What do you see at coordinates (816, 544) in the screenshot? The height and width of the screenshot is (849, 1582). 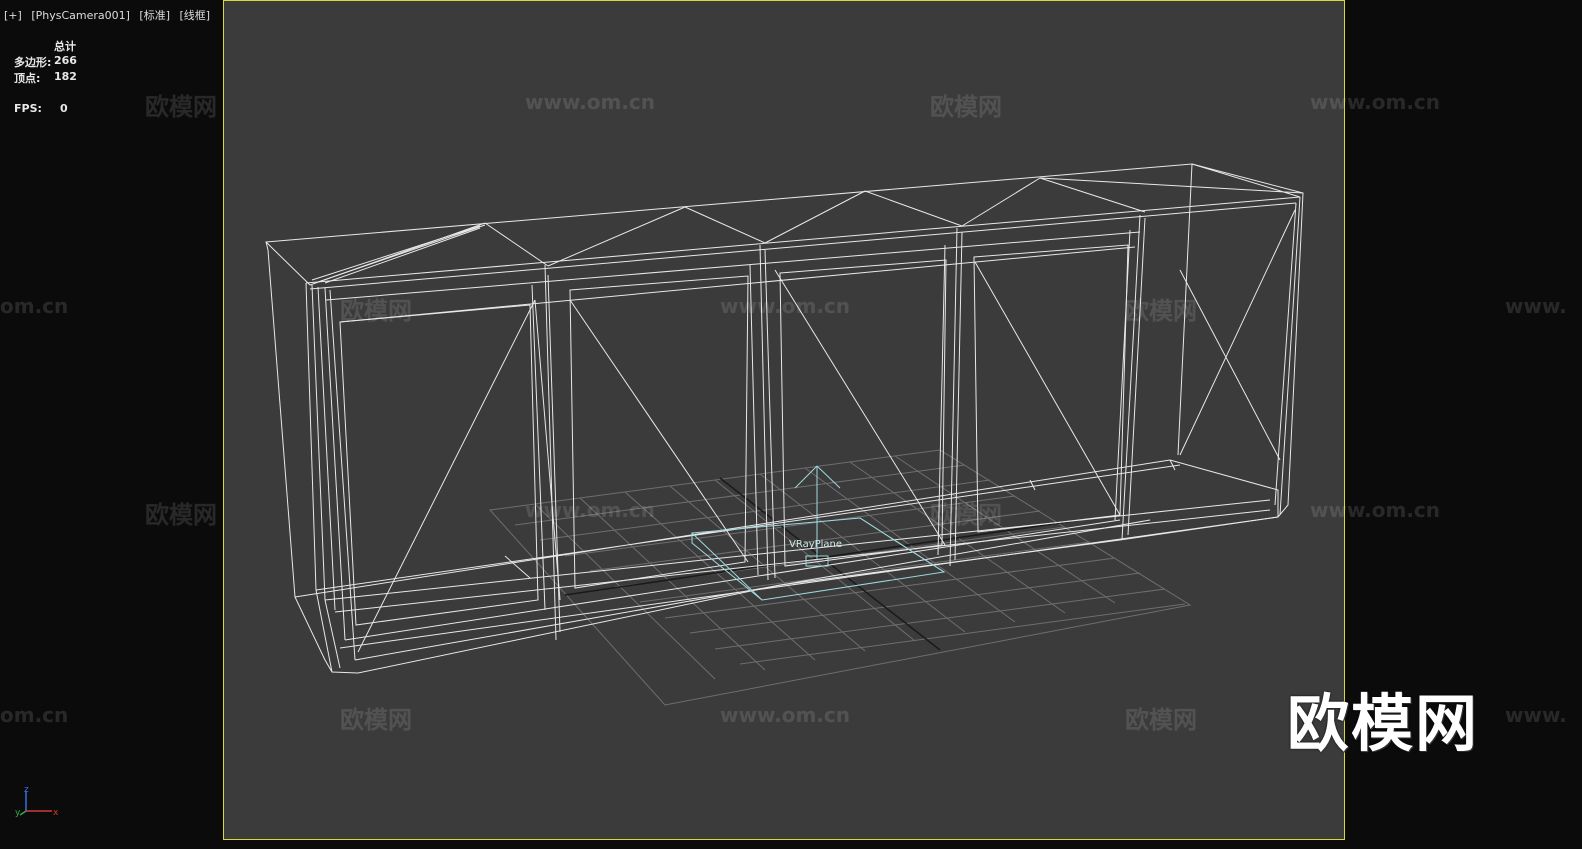 I see `vrayplane-label: VRayPlane` at bounding box center [816, 544].